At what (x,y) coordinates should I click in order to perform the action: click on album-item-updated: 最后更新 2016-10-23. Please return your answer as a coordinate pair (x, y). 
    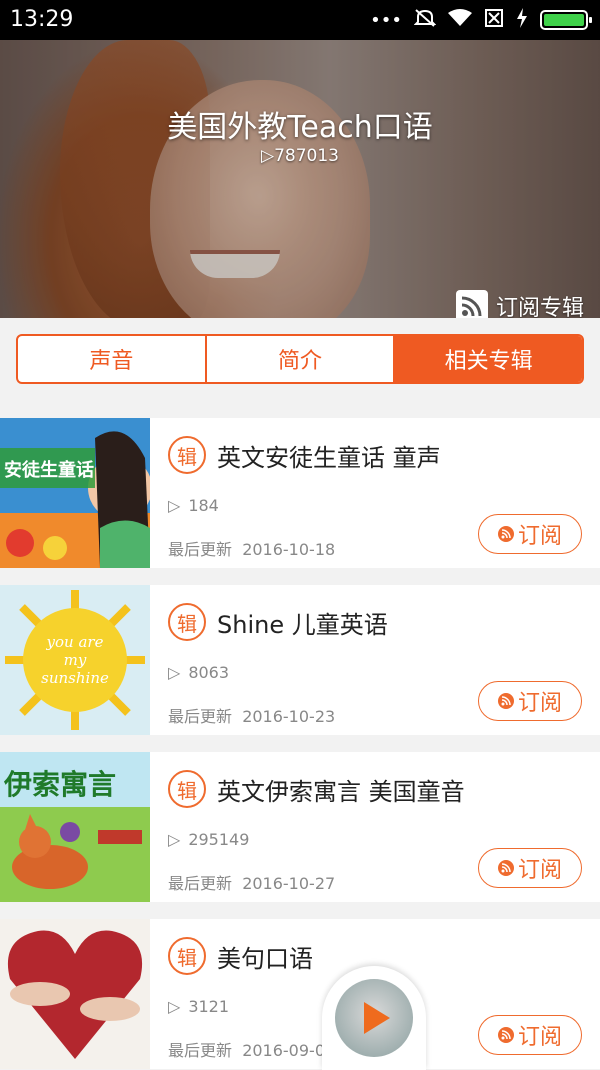
    Looking at the image, I should click on (252, 716).